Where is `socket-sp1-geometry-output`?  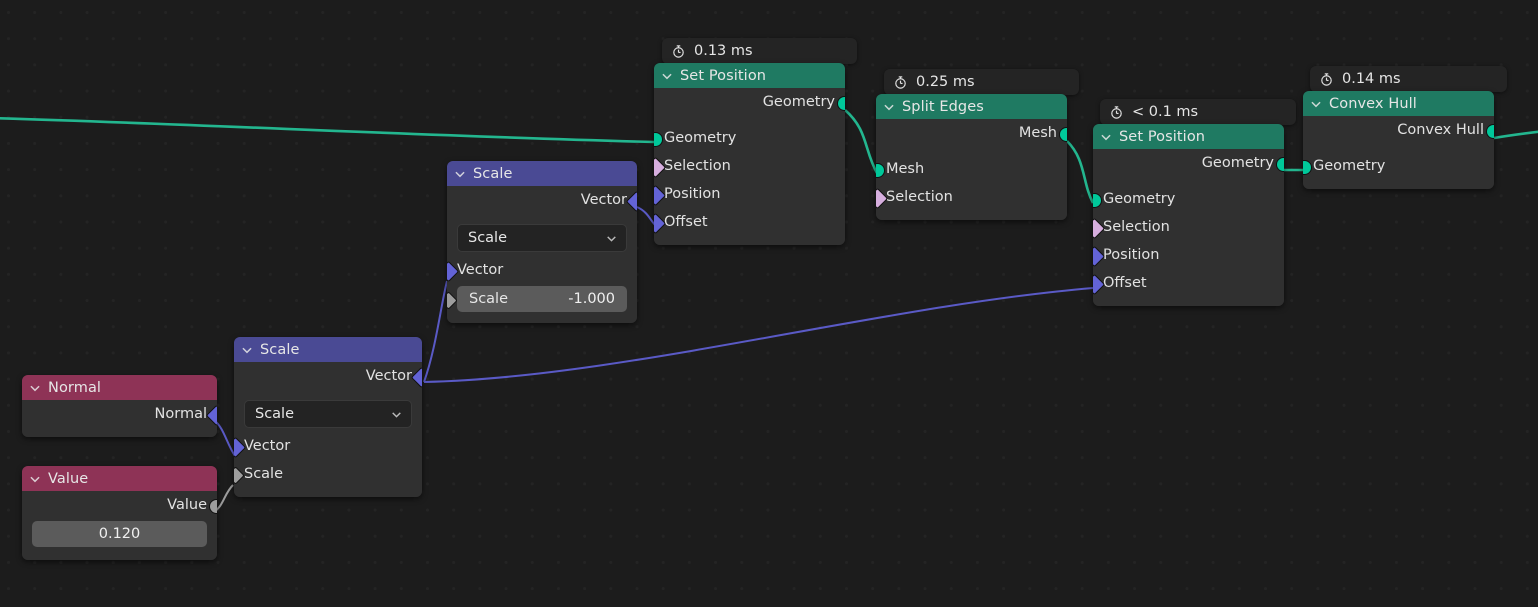
socket-sp1-geometry-output is located at coordinates (840, 103).